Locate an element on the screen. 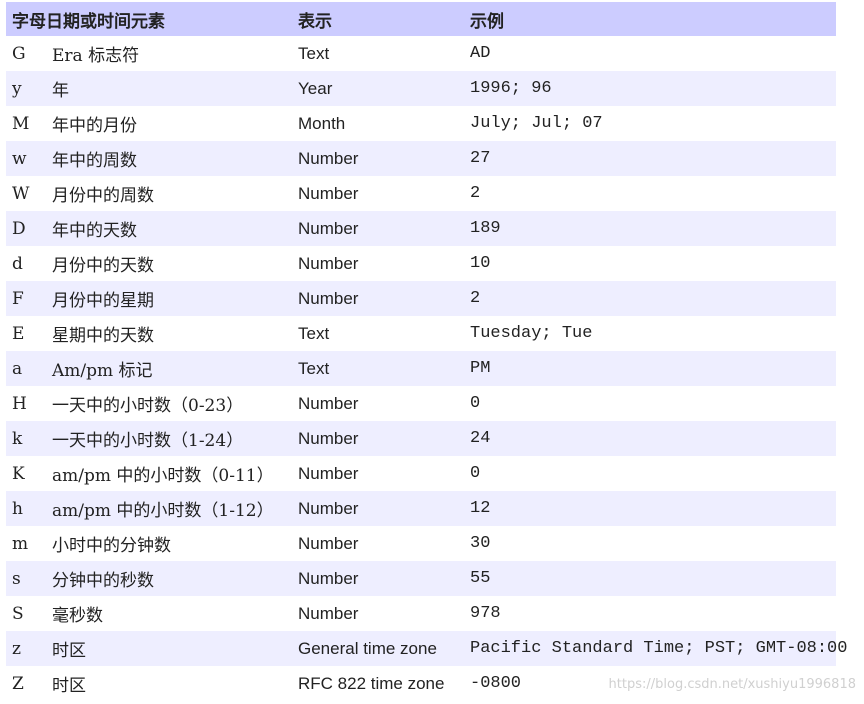 The height and width of the screenshot is (704, 864). pattern-letter: z is located at coordinates (26, 648).